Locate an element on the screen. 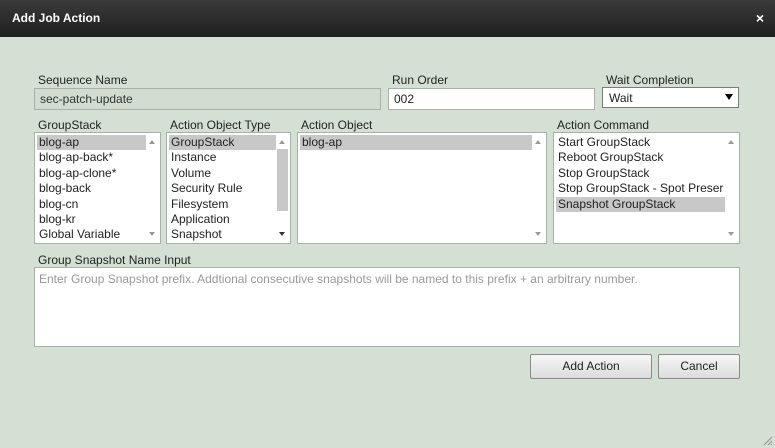 This screenshot has width=775, height=448. sequence-name-field: sec-patch-update is located at coordinates (207, 99).